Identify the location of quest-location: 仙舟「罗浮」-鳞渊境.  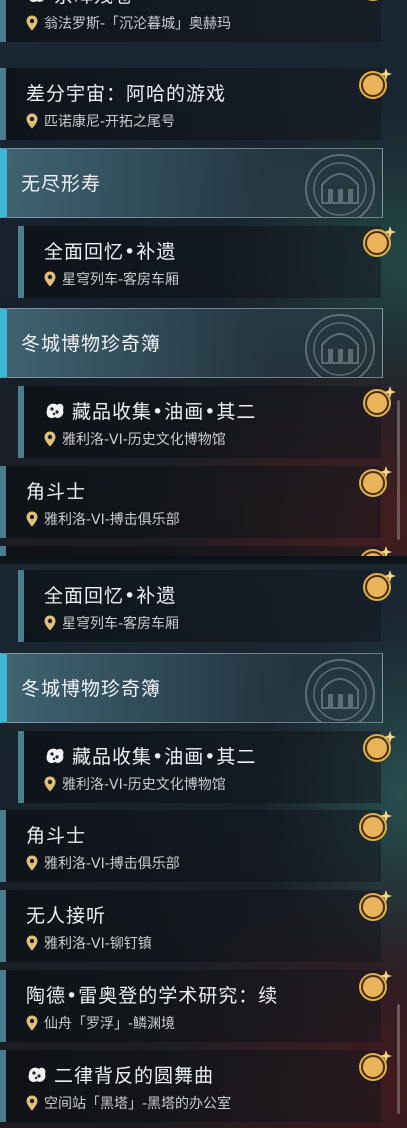
(110, 1024).